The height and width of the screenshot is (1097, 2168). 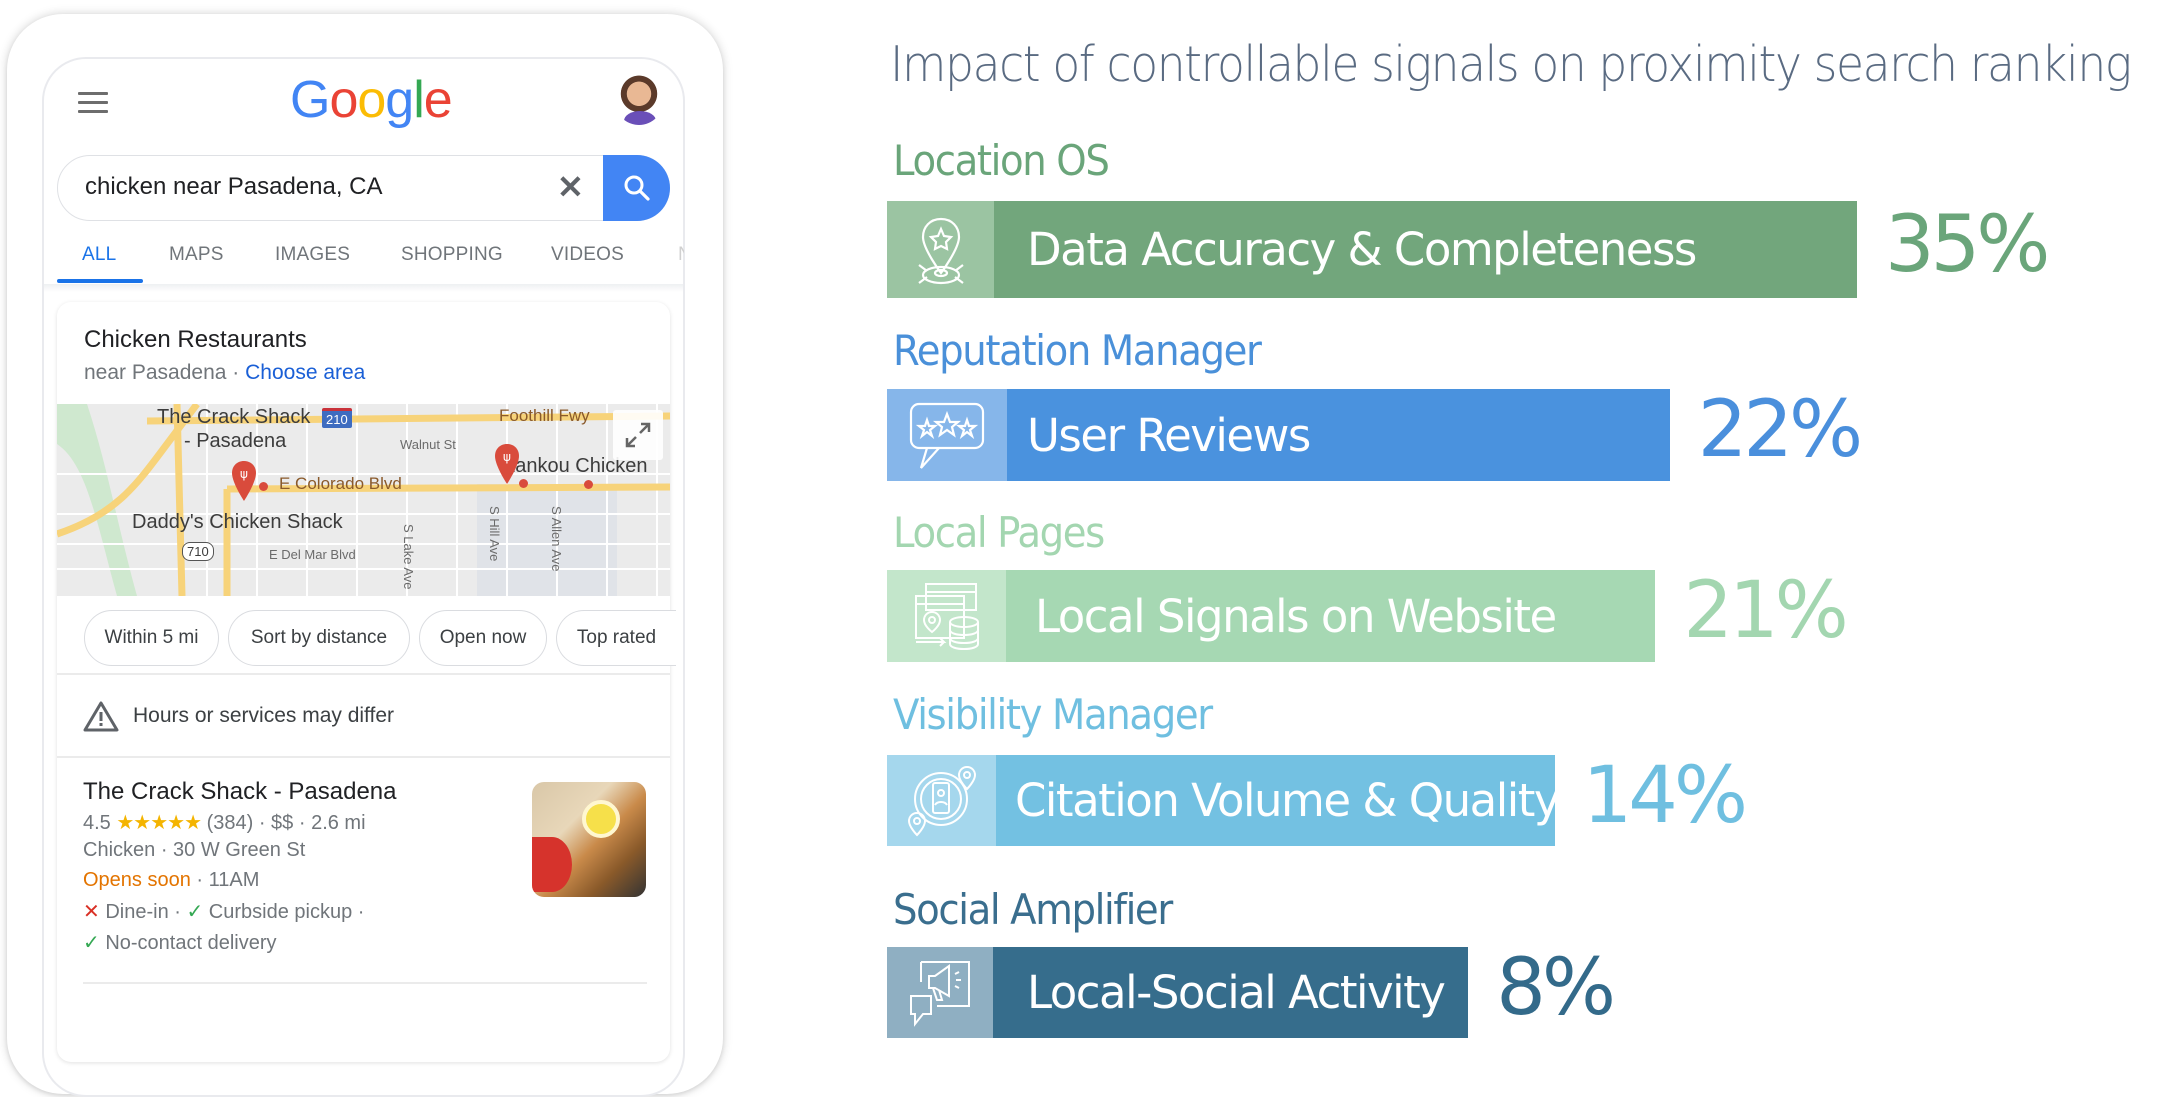 I want to click on interstate-210-shield: 210, so click(x=337, y=418).